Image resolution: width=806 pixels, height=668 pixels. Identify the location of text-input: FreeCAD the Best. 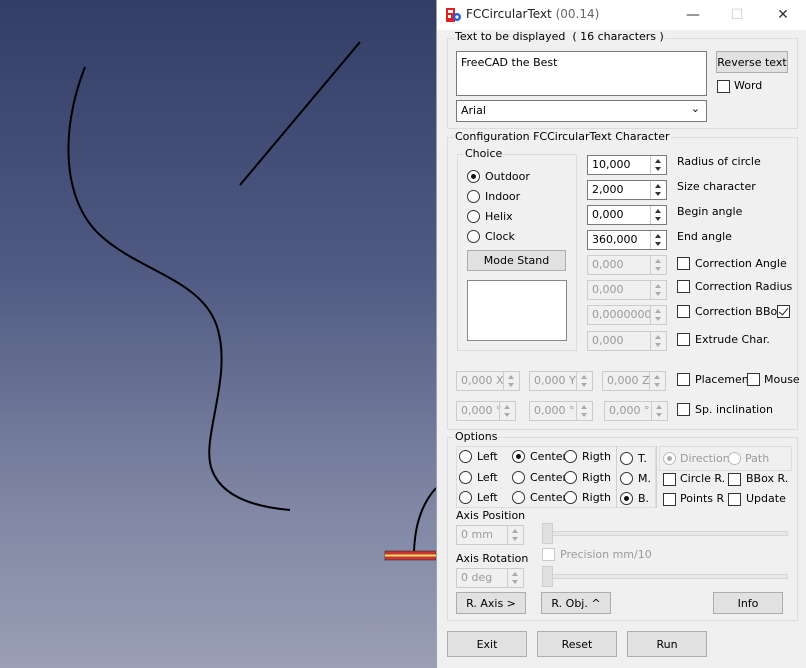
(581, 73).